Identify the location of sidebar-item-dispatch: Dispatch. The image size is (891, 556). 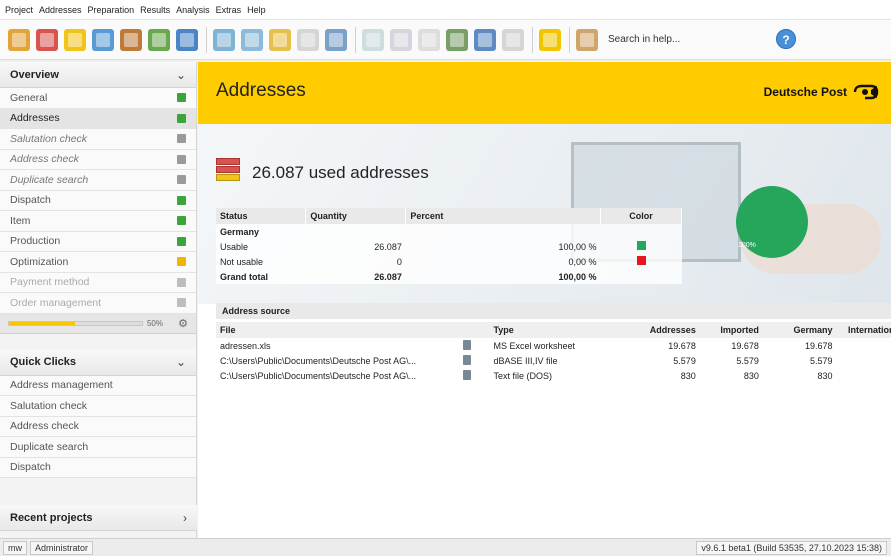
(98, 200).